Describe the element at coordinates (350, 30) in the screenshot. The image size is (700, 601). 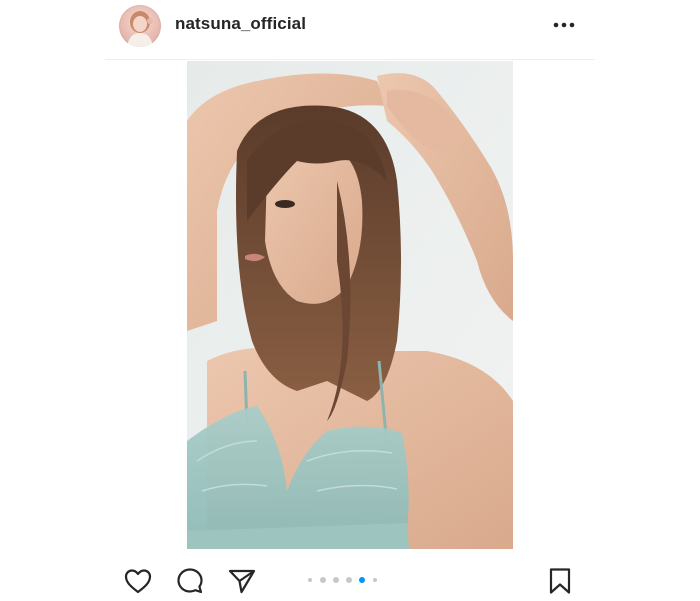
I see `post-header: natsuna_official` at that location.